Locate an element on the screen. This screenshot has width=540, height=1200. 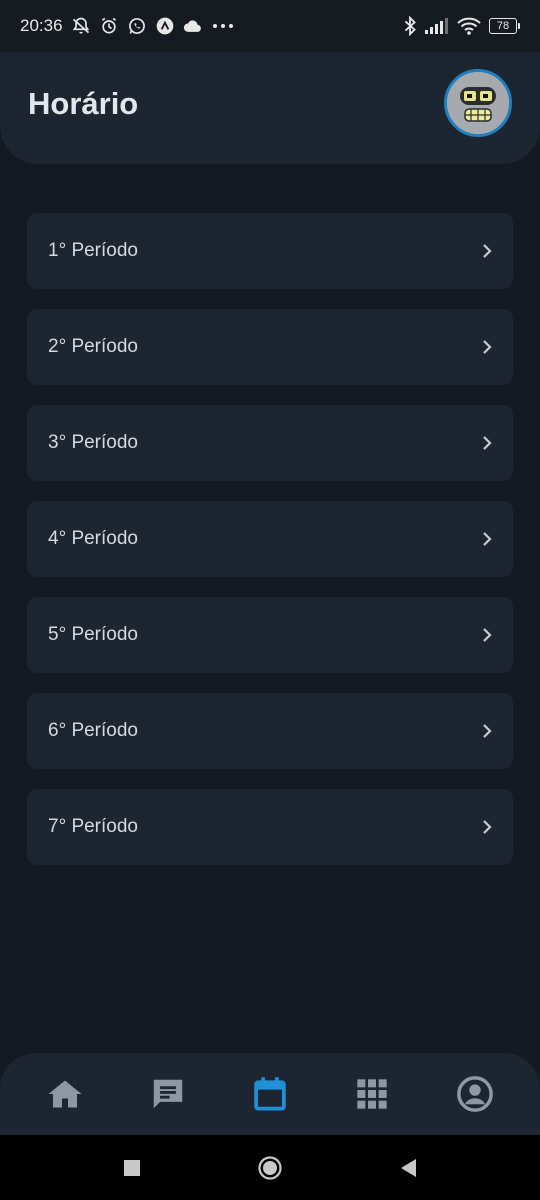
nav-profile is located at coordinates (475, 1094).